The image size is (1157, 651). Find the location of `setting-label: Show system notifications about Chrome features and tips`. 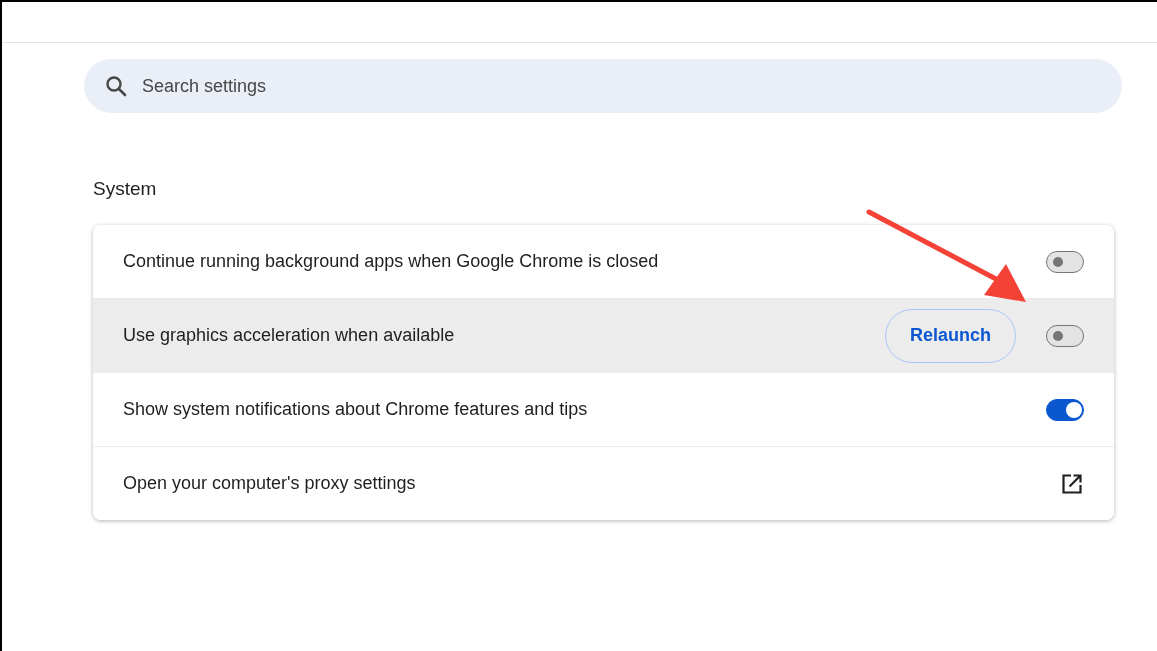

setting-label: Show system notifications about Chrome features and tips is located at coordinates (356, 409).